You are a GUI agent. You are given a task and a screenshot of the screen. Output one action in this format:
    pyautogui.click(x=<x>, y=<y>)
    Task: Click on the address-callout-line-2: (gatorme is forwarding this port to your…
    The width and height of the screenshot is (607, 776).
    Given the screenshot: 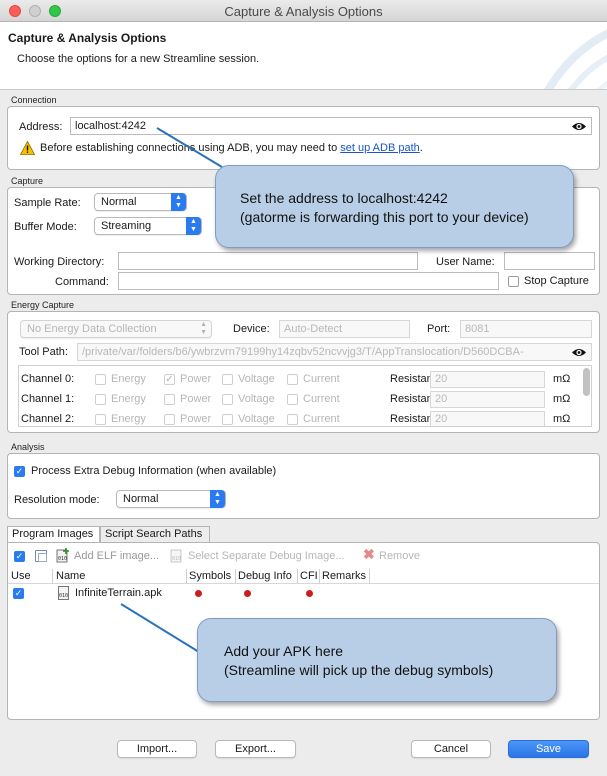 What is the action you would take?
    pyautogui.click(x=384, y=217)
    